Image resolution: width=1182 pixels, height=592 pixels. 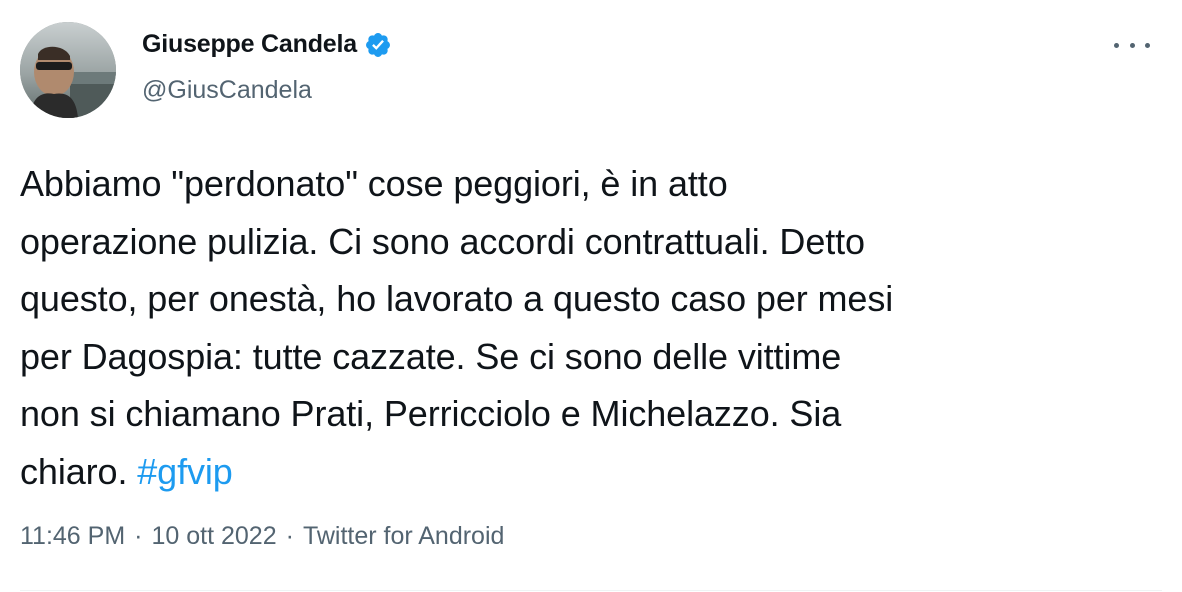 What do you see at coordinates (68, 70) in the screenshot?
I see `avatar` at bounding box center [68, 70].